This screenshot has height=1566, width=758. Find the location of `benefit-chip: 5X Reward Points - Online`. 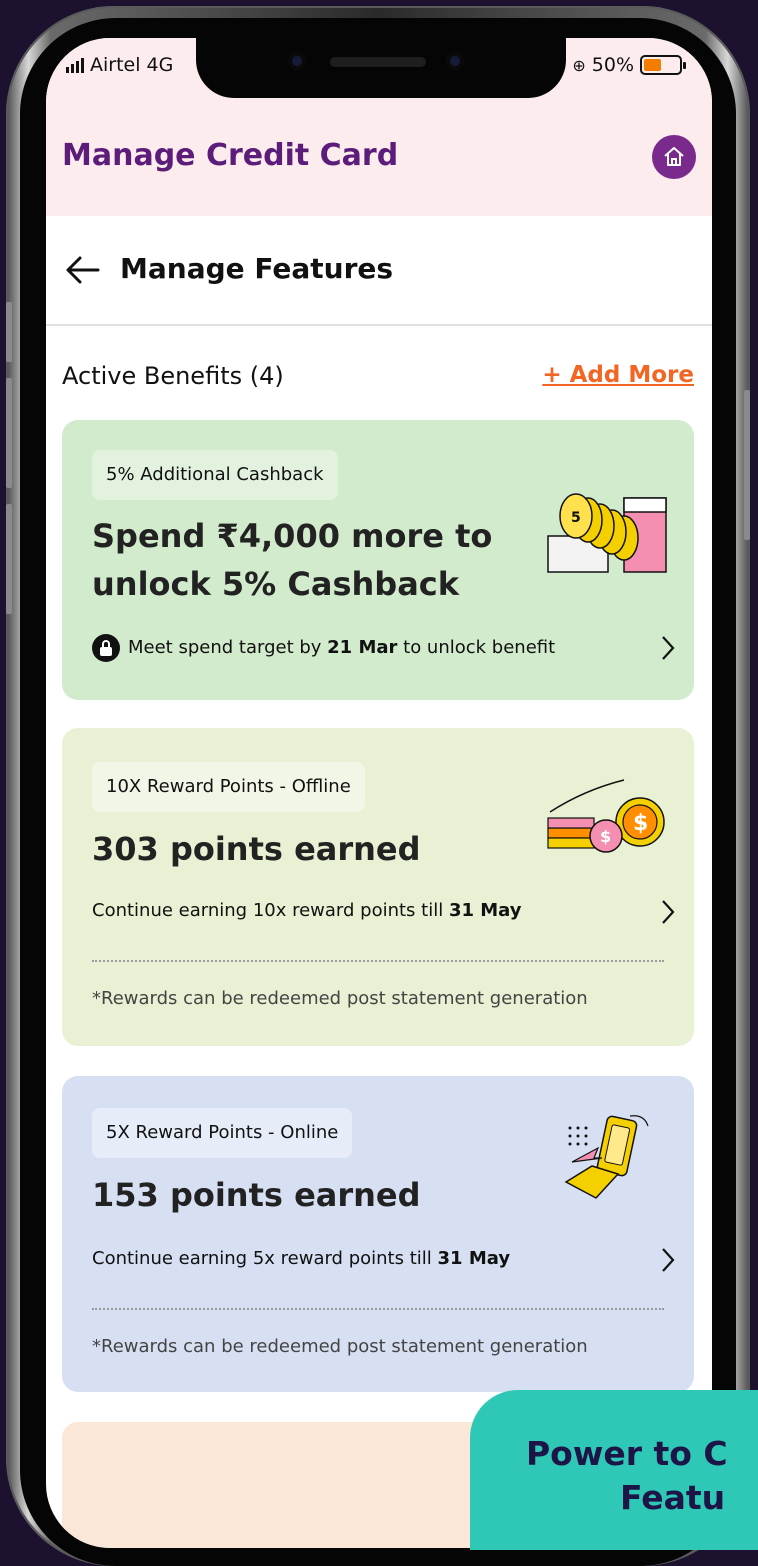

benefit-chip: 5X Reward Points - Online is located at coordinates (222, 1133).